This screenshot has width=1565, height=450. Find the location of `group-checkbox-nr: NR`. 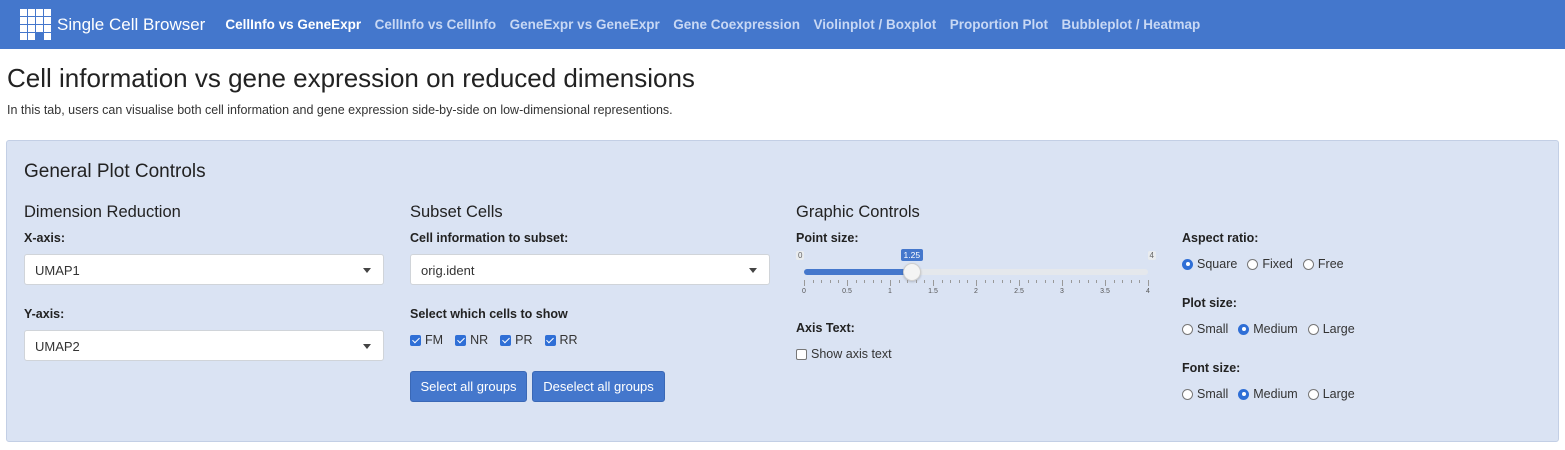

group-checkbox-nr: NR is located at coordinates (471, 340).